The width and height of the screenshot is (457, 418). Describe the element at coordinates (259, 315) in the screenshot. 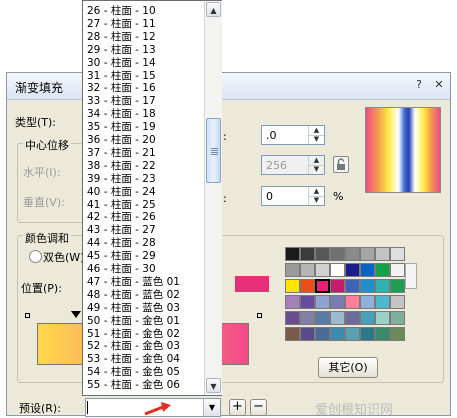

I see `end-marker` at that location.